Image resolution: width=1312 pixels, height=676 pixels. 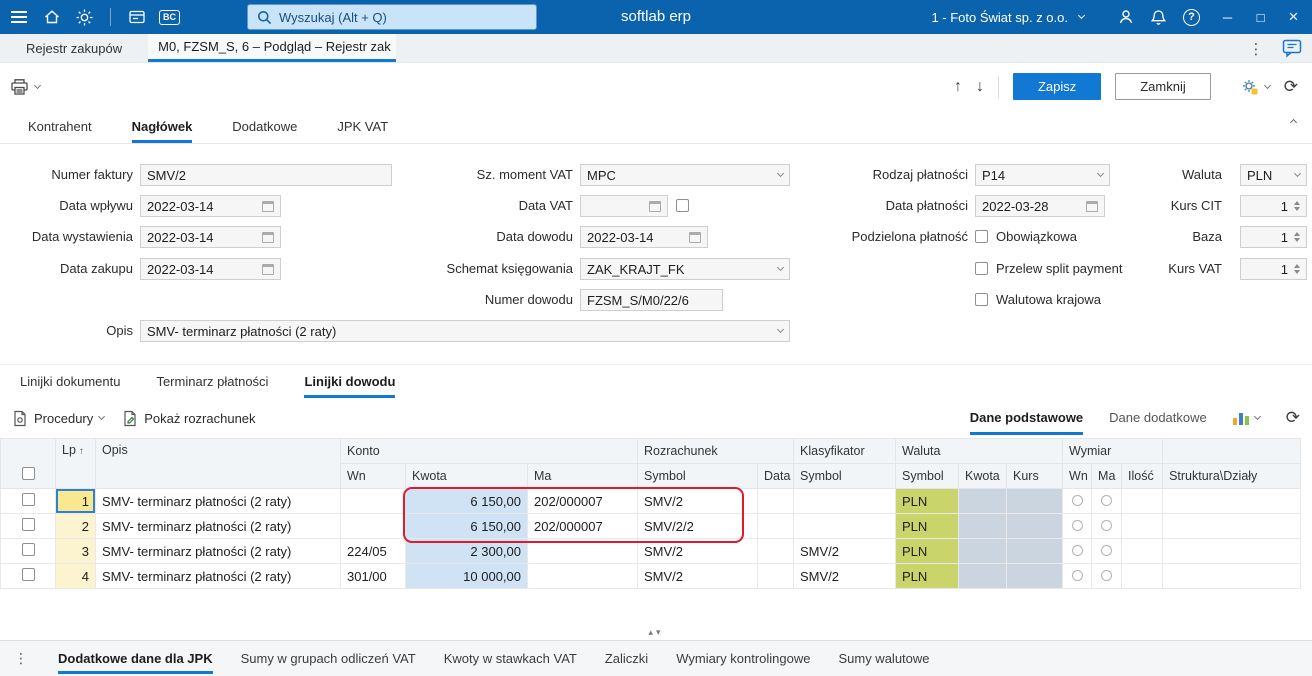 I want to click on tab-naglowek: Nagłówek, so click(x=161, y=126).